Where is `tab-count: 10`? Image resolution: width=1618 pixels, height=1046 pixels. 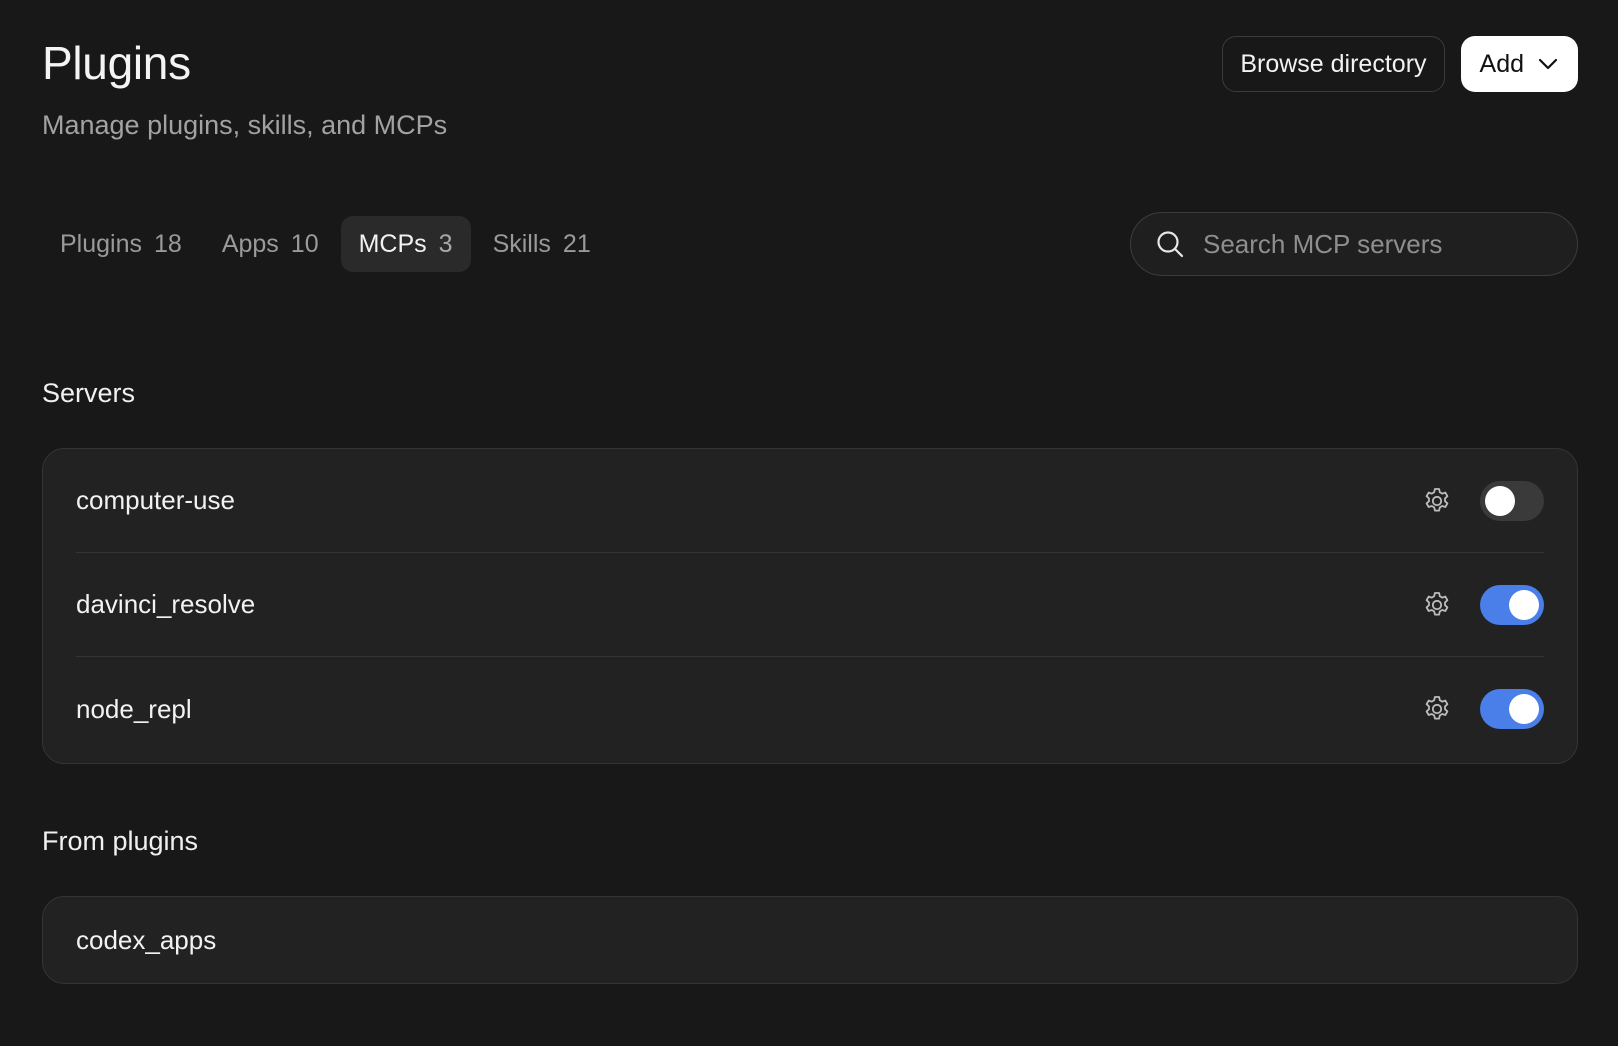
tab-count: 10 is located at coordinates (304, 243).